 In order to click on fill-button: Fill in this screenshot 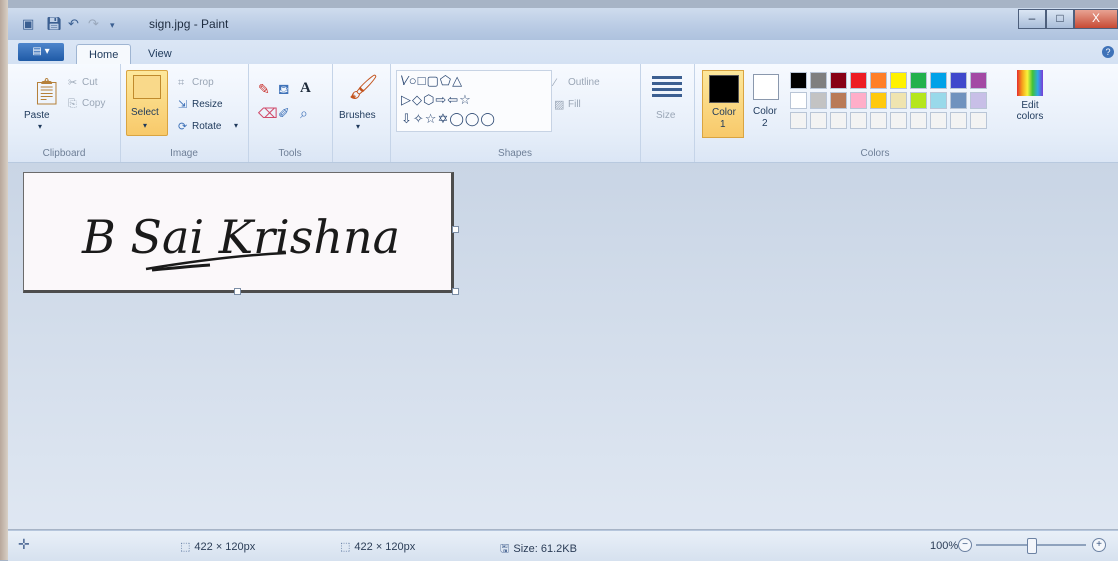, I will do `click(574, 104)`.